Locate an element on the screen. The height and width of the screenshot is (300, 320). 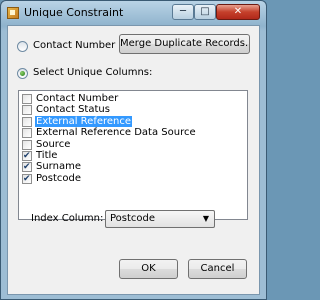
column-label: Source is located at coordinates (53, 144).